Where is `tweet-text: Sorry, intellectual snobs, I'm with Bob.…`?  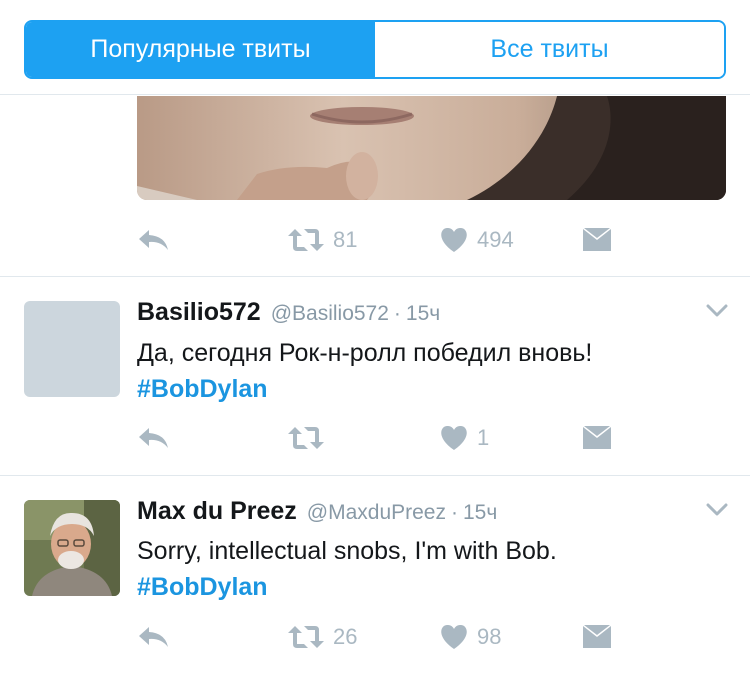 tweet-text: Sorry, intellectual snobs, I'm with Bob.… is located at coordinates (347, 569).